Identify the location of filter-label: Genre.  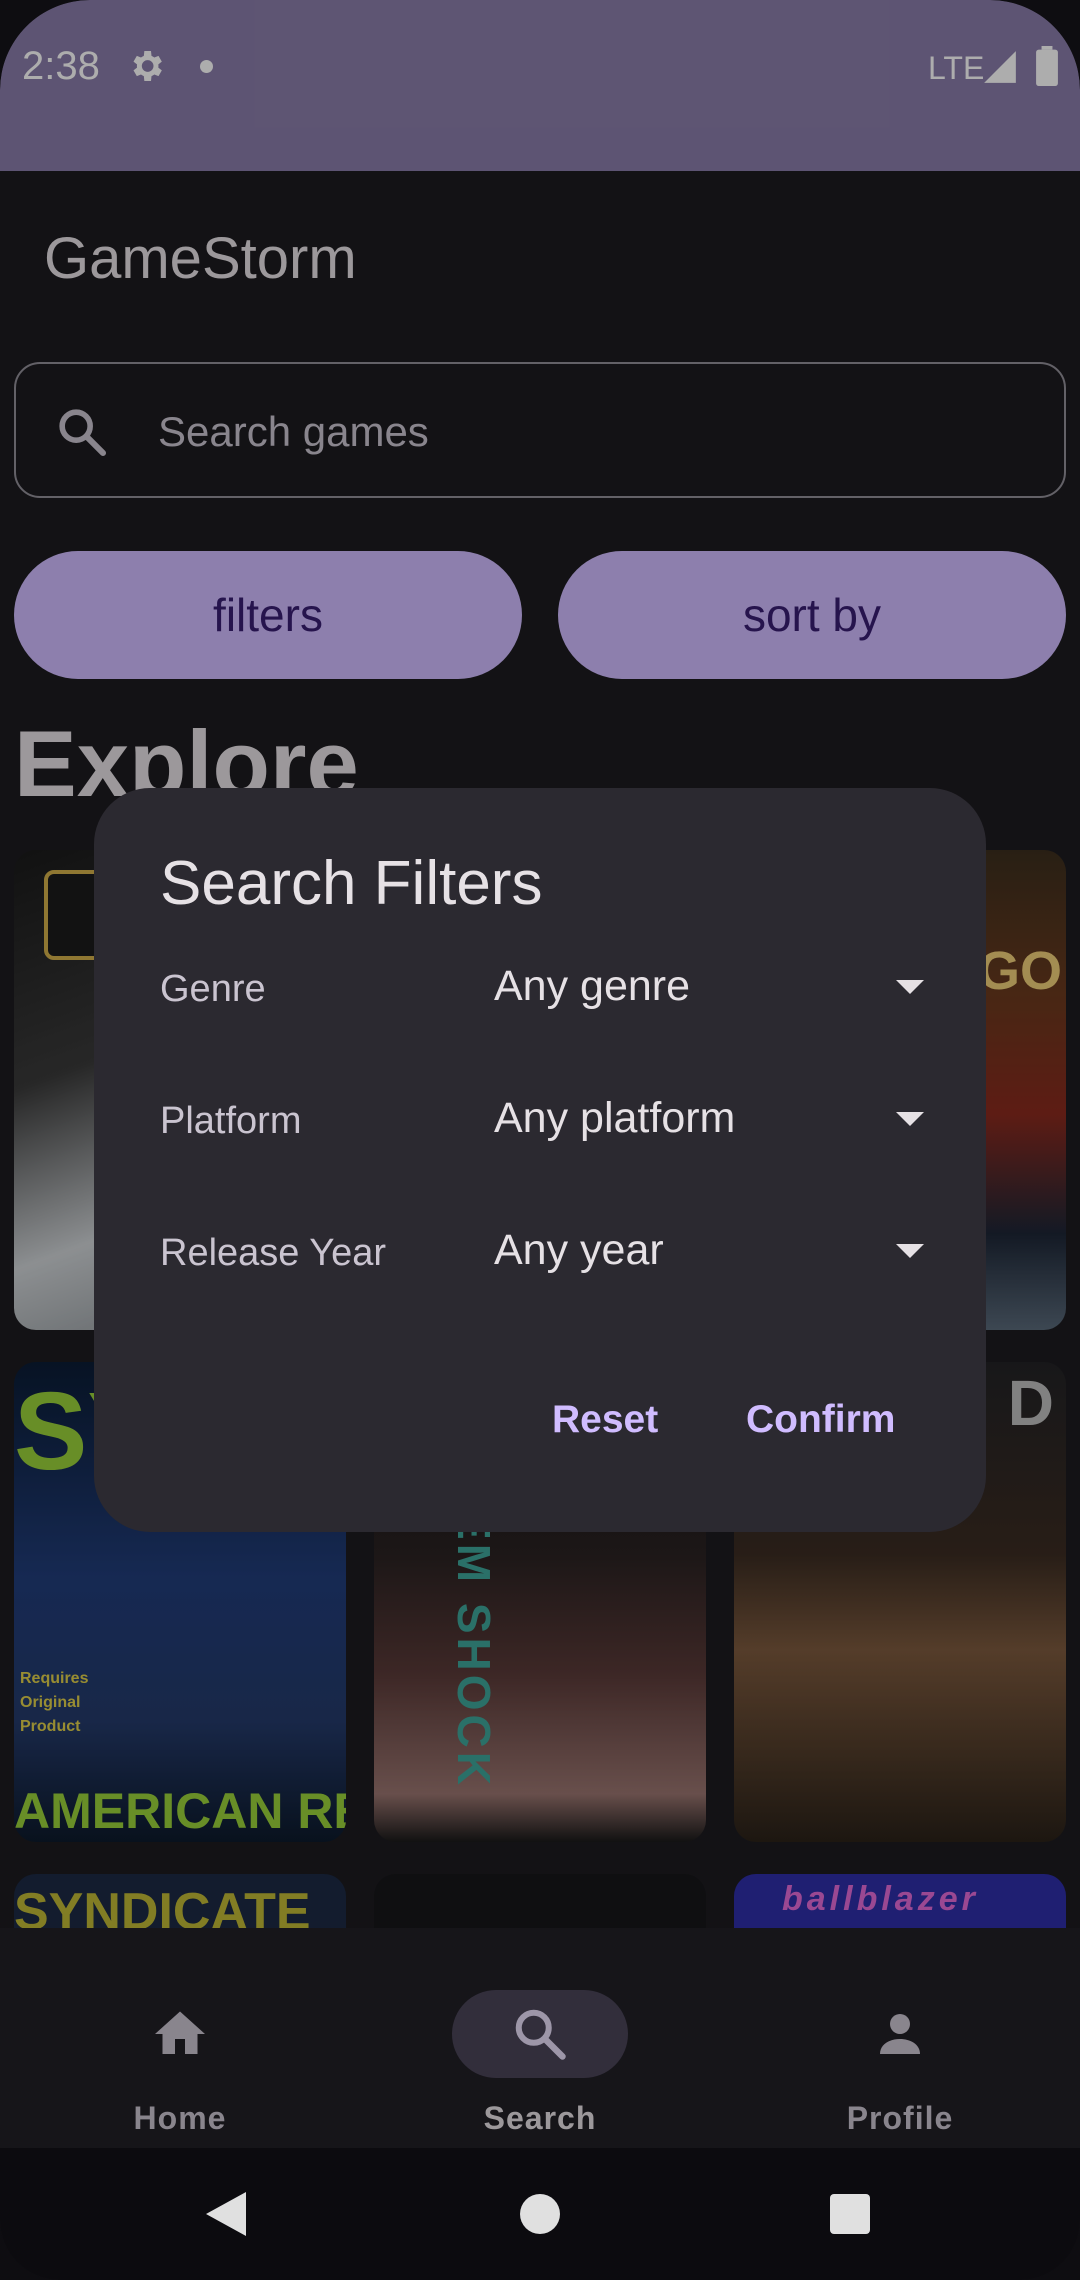
(213, 989).